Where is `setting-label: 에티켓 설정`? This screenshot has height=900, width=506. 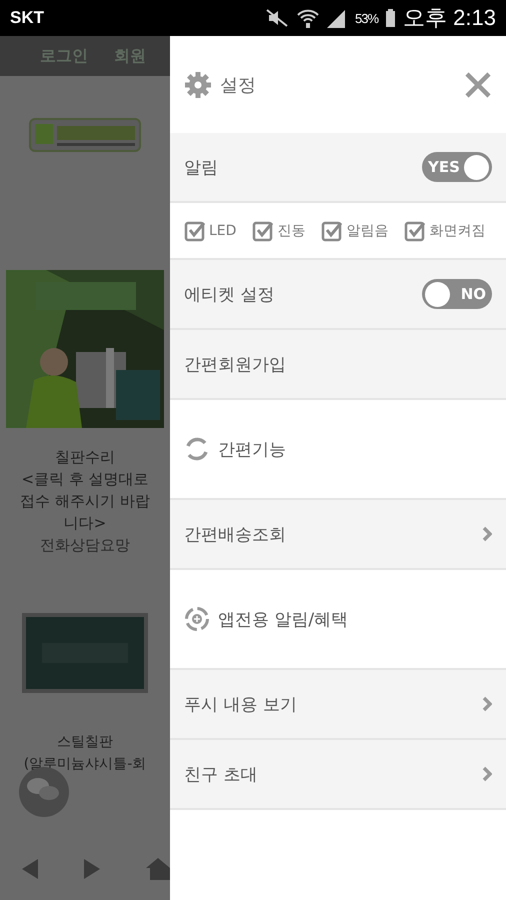
setting-label: 에티켓 설정 is located at coordinates (230, 295).